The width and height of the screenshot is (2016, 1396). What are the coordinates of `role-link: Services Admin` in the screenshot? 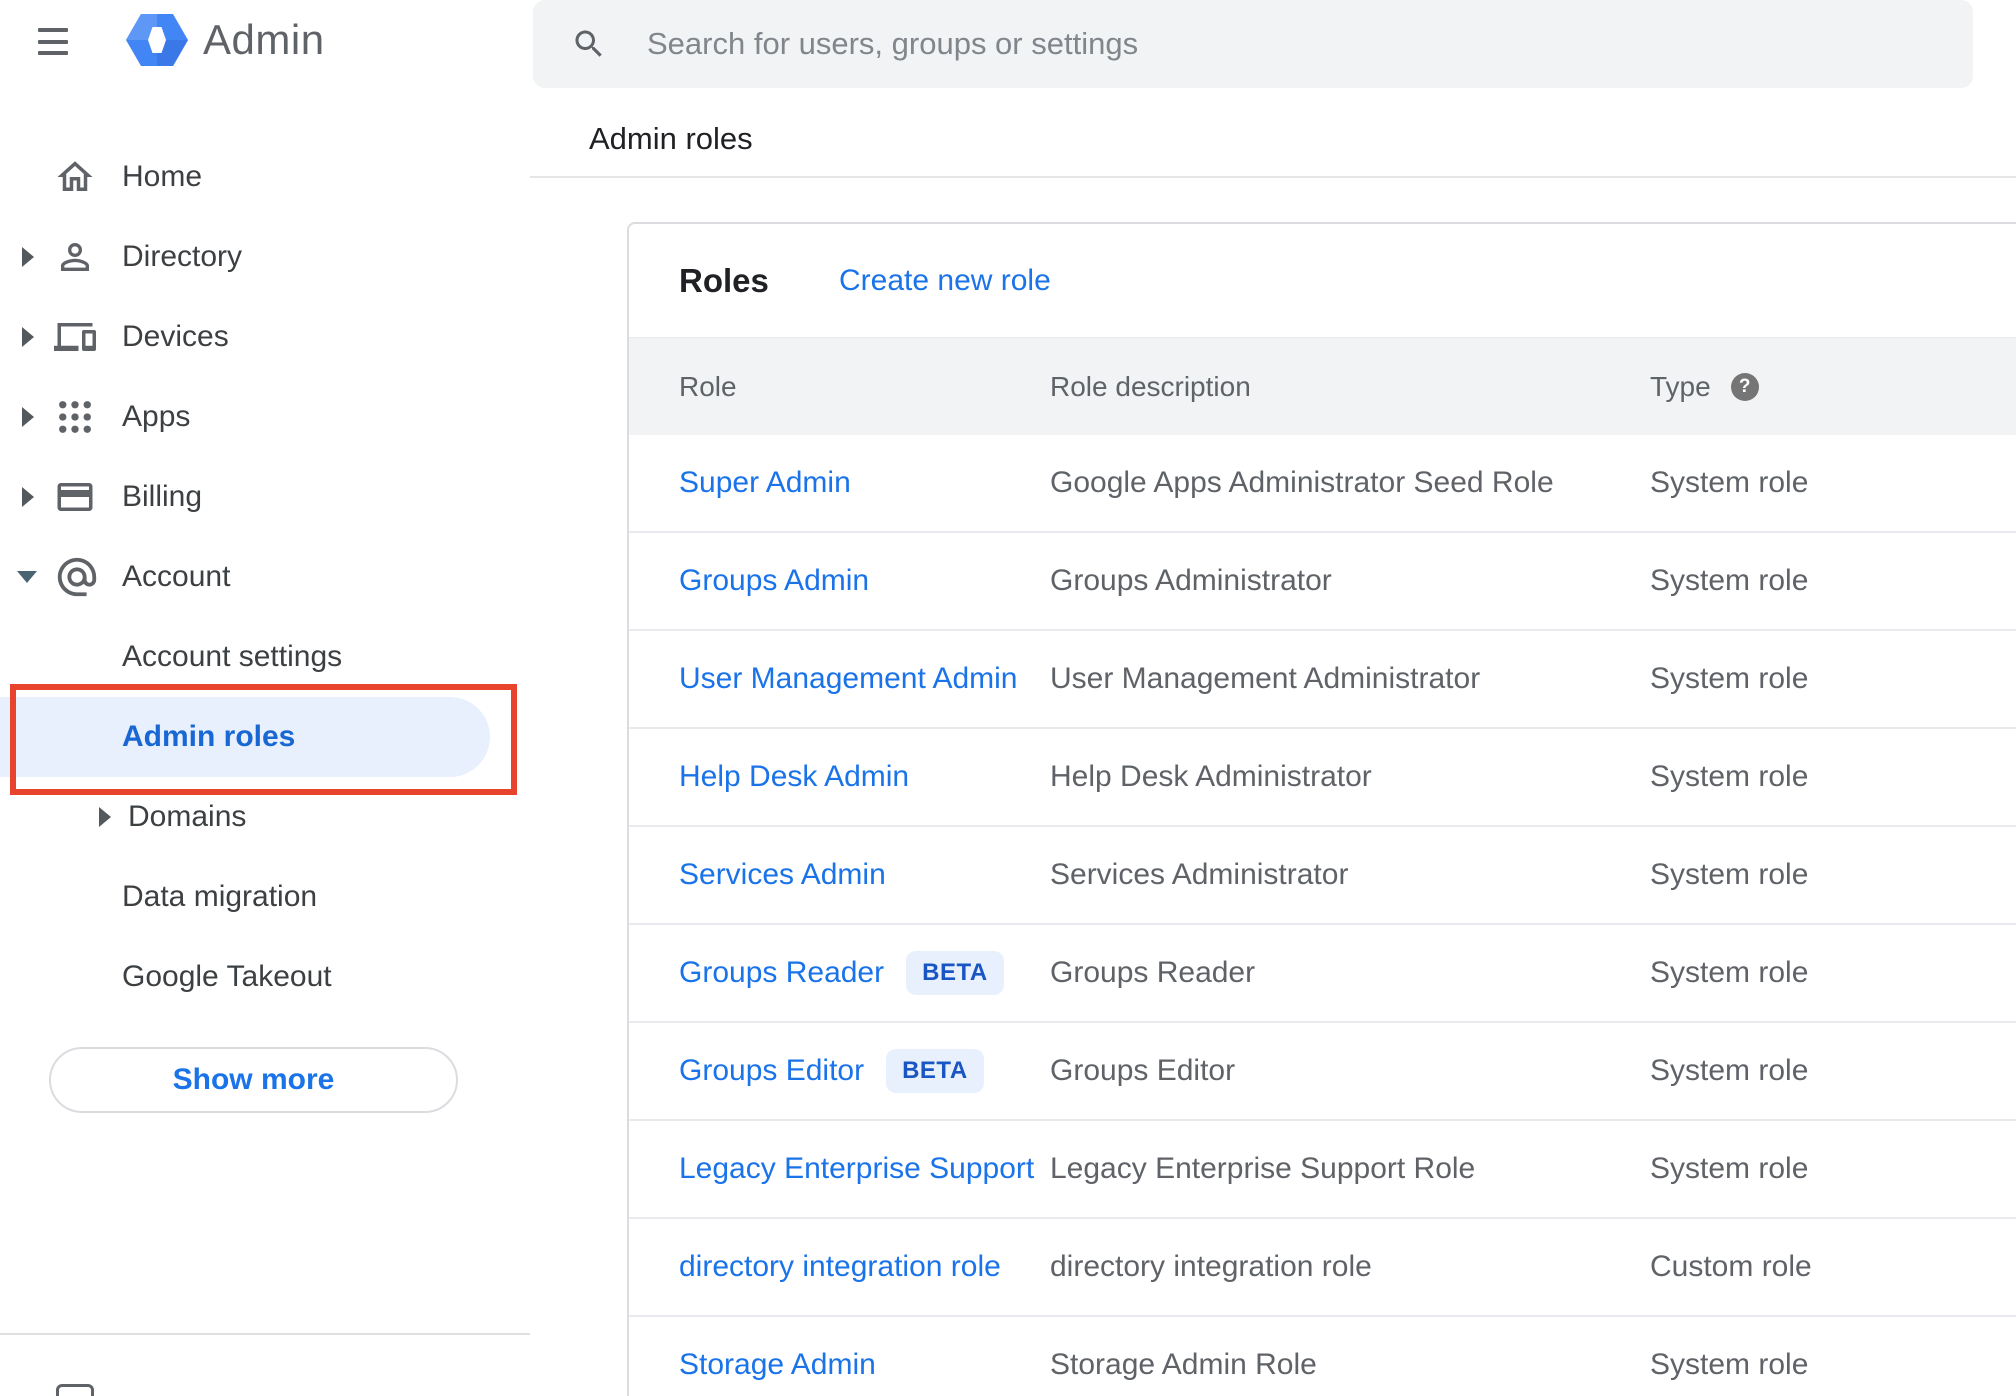 It's located at (782, 875).